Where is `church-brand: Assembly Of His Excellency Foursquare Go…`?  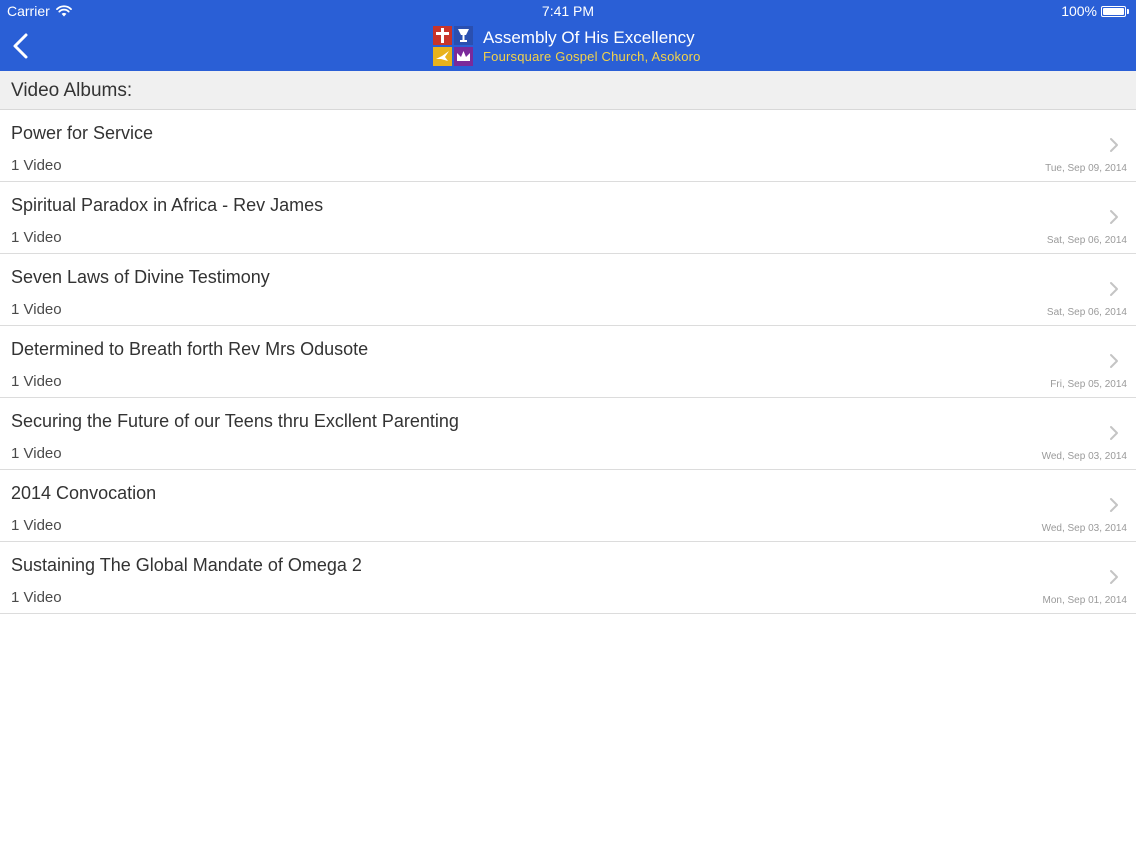 church-brand: Assembly Of His Excellency Foursquare Go… is located at coordinates (567, 46).